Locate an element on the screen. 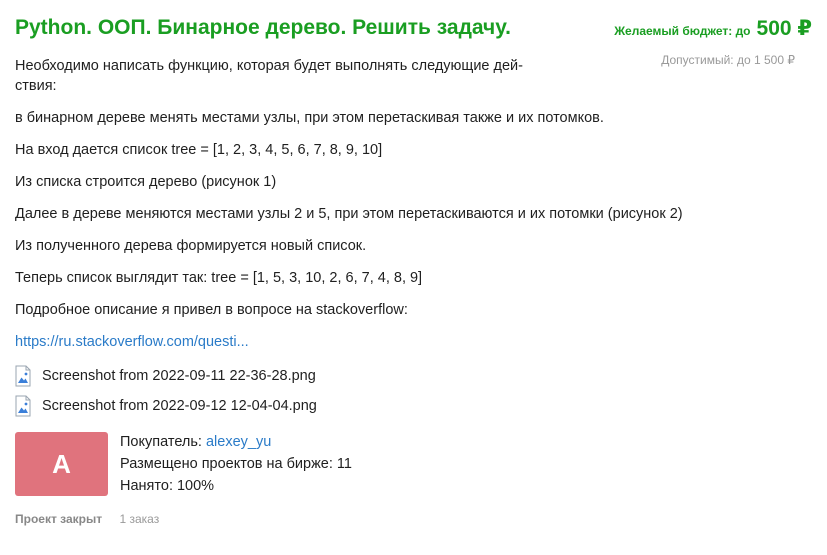 This screenshot has height=555, width=827. buyer-projects: Размещено проектов на бирже: 11 is located at coordinates (236, 464).